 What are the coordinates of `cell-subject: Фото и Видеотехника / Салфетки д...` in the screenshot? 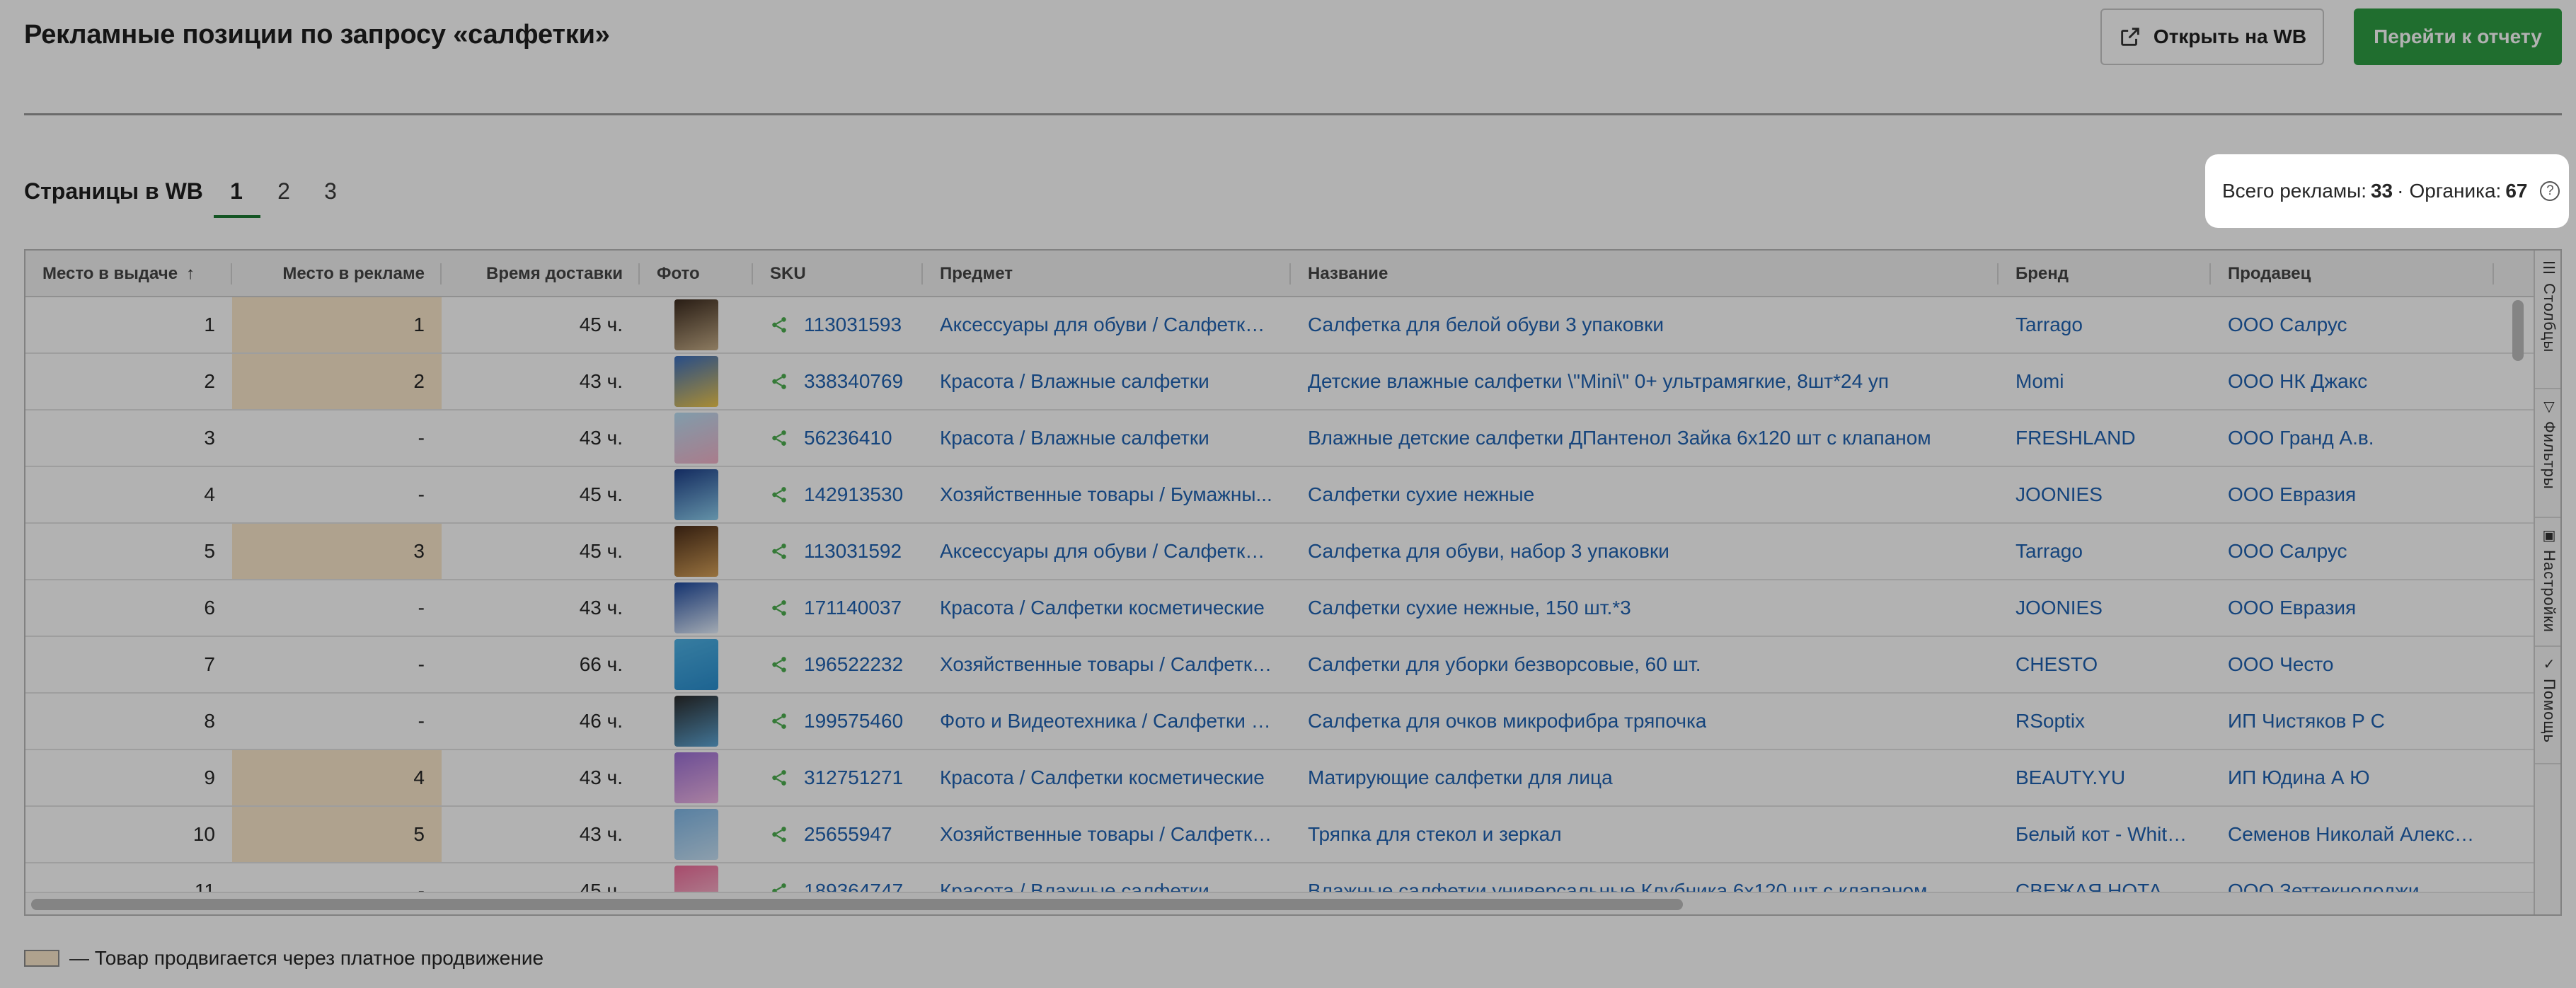 It's located at (1107, 721).